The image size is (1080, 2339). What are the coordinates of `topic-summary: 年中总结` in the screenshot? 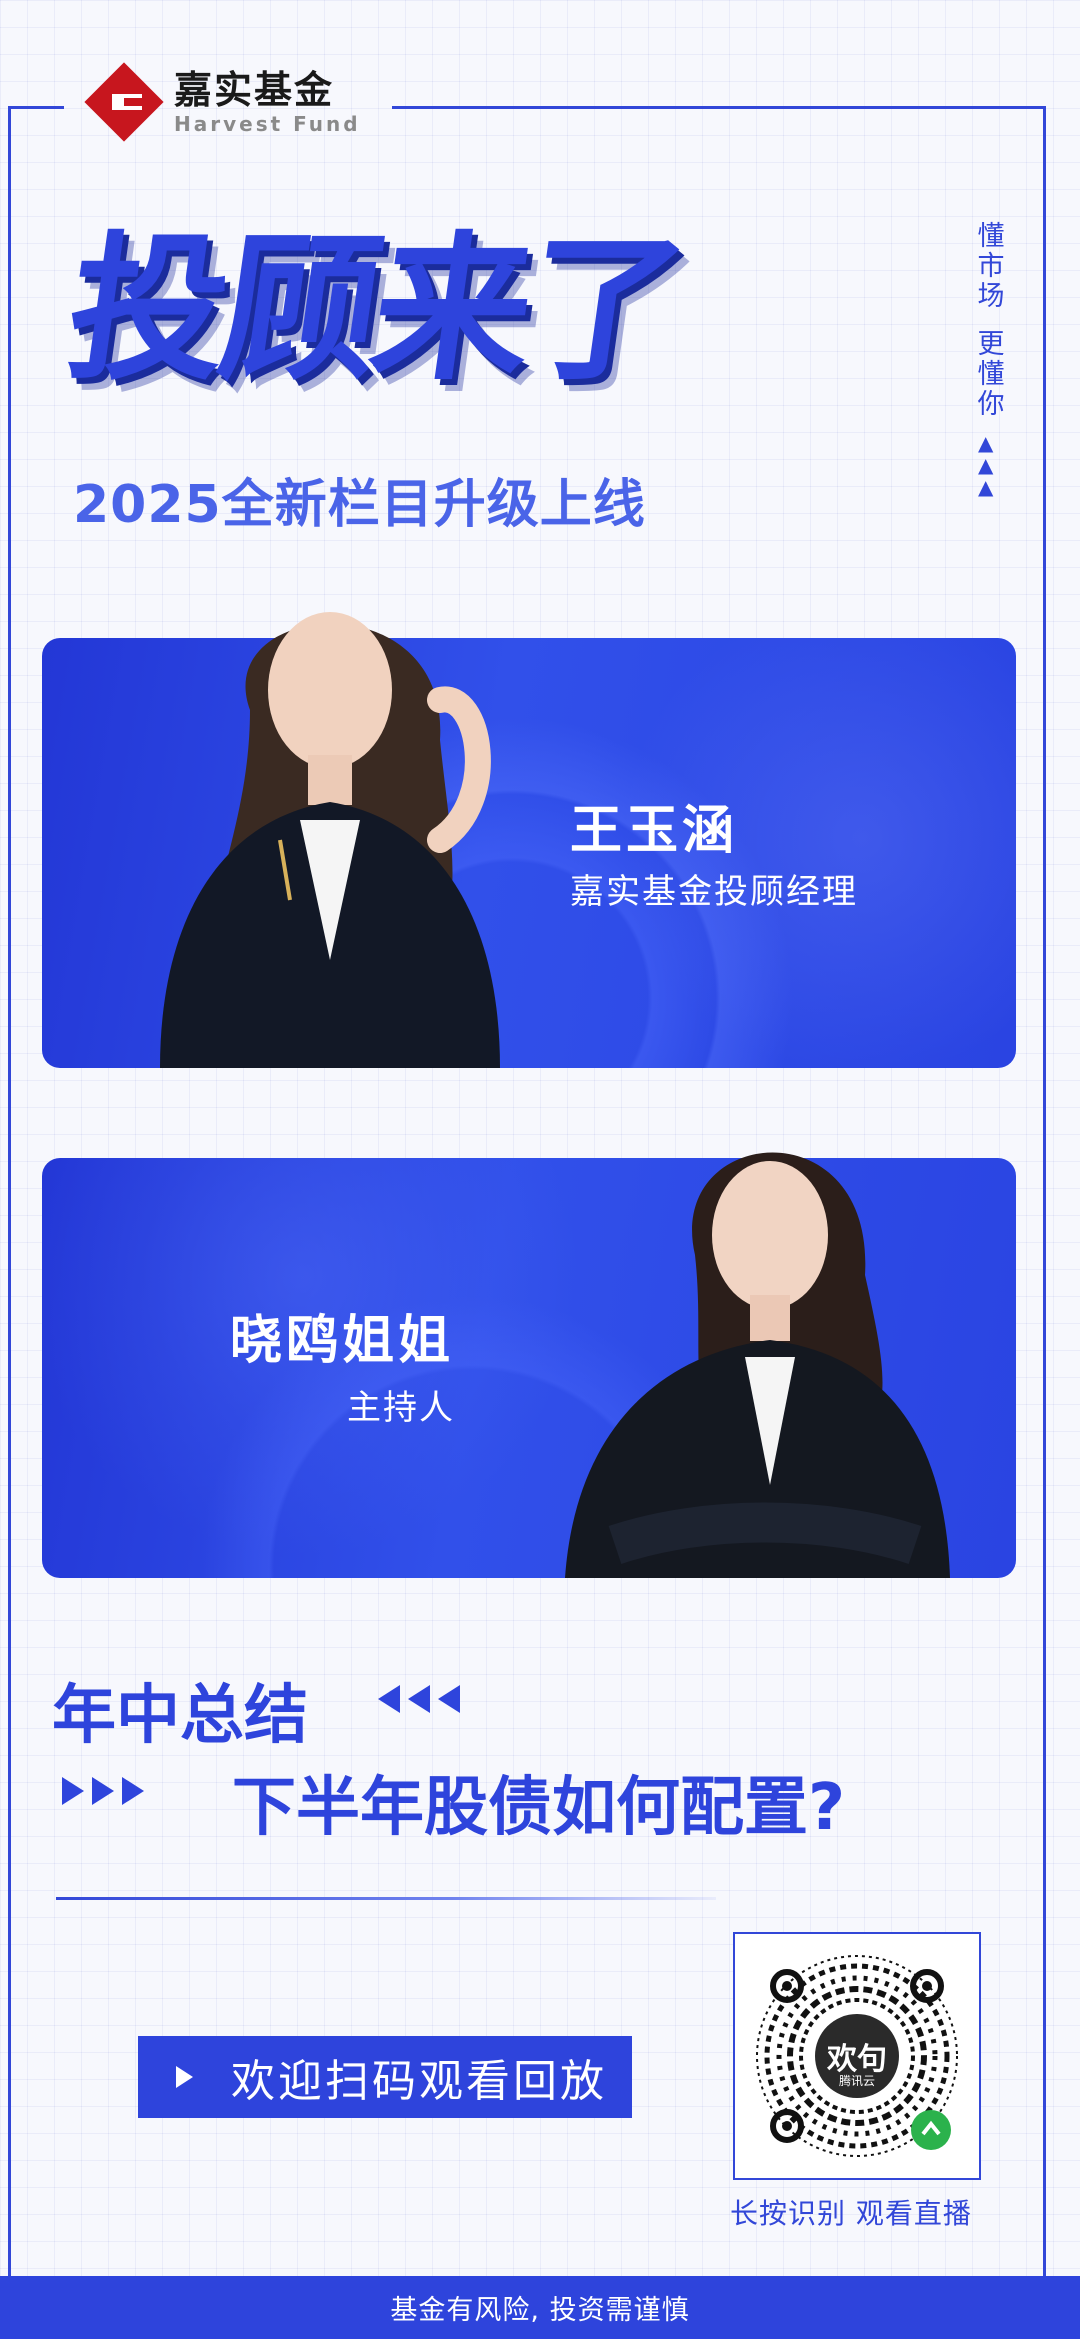 It's located at (180, 1716).